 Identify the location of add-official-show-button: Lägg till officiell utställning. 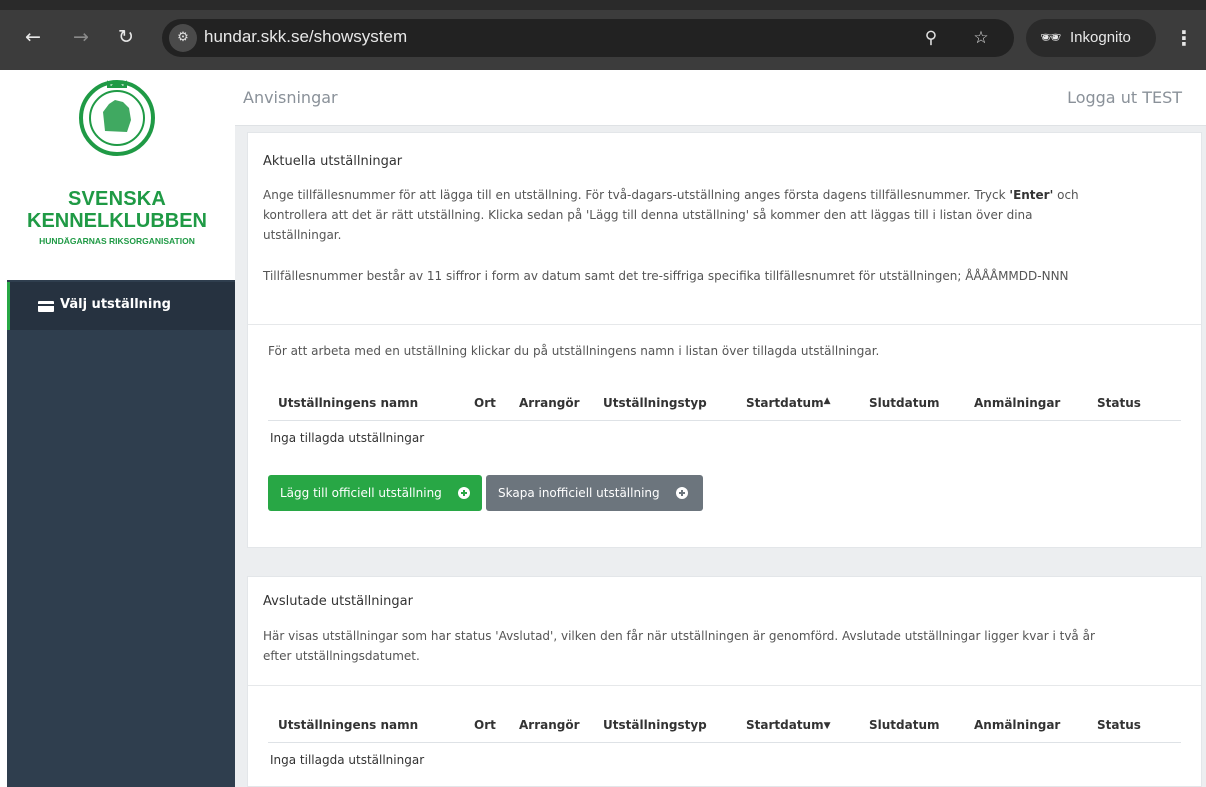
(375, 493).